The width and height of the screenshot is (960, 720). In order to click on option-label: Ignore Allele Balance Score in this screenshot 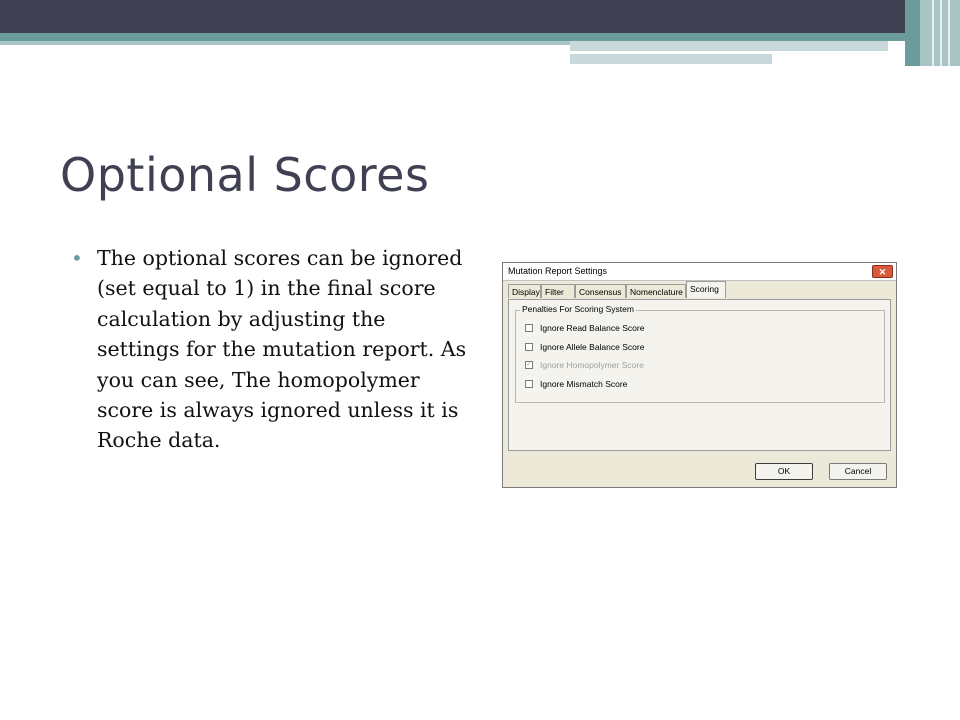, I will do `click(592, 347)`.